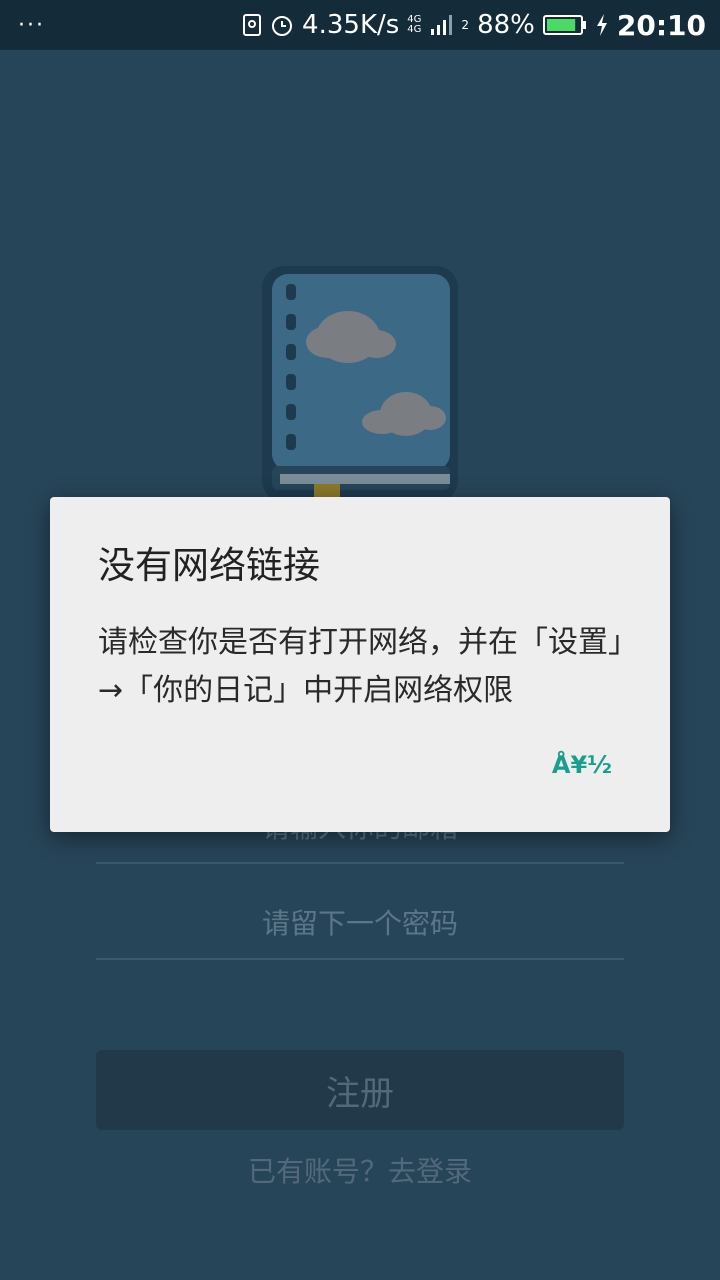  Describe the element at coordinates (582, 765) in the screenshot. I see `dialog-confirm-button: Å¥½` at that location.